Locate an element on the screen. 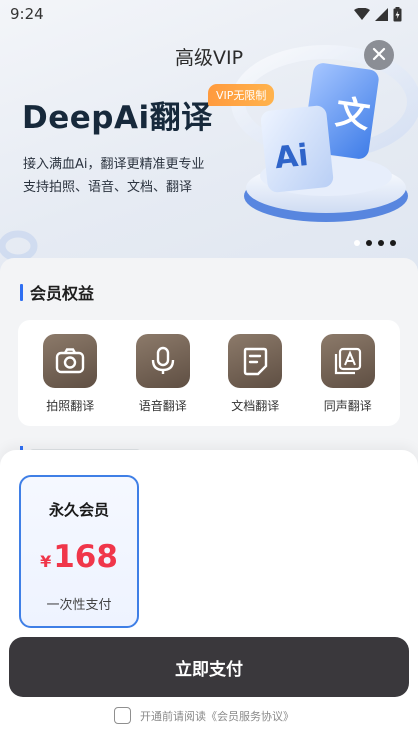 The height and width of the screenshot is (743, 418). feature-document-translate: 文档翻译 is located at coordinates (255, 374).